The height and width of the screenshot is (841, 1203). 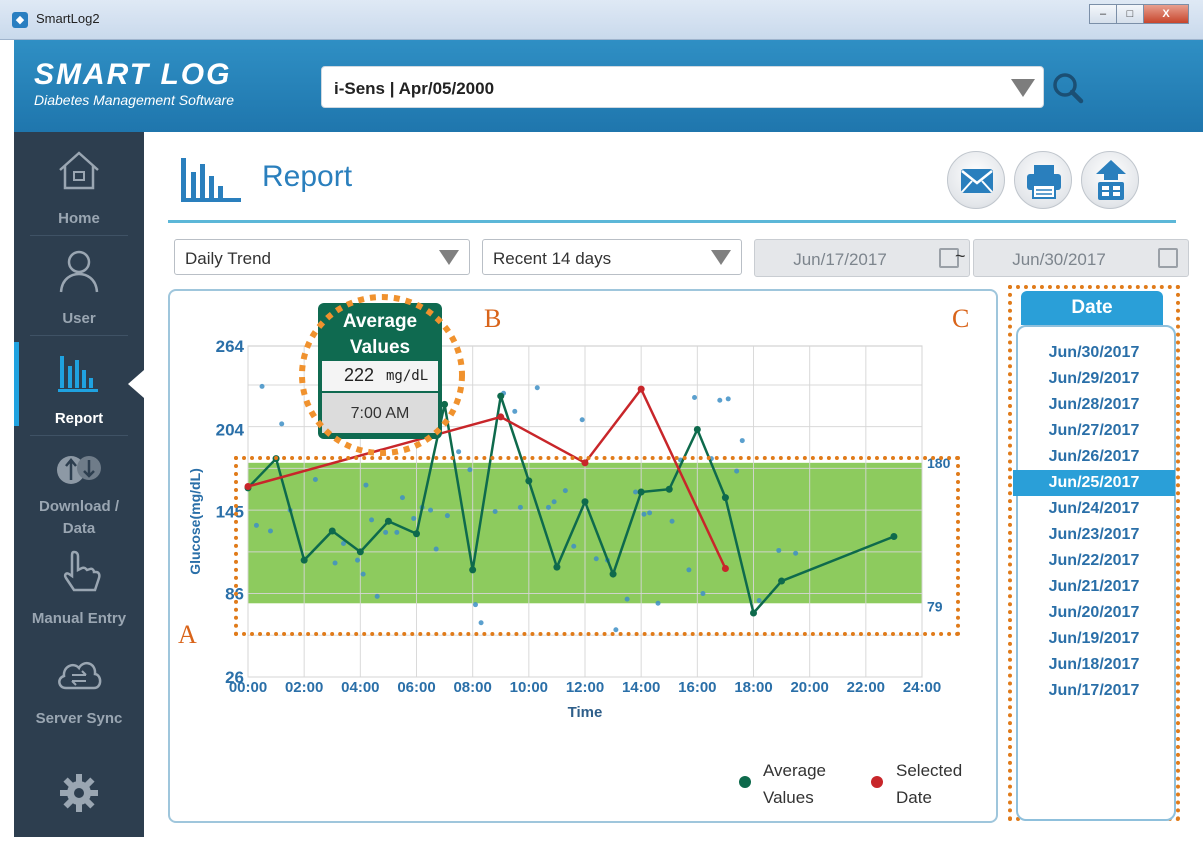 I want to click on x-tick-label: 08:00, so click(x=472, y=687).